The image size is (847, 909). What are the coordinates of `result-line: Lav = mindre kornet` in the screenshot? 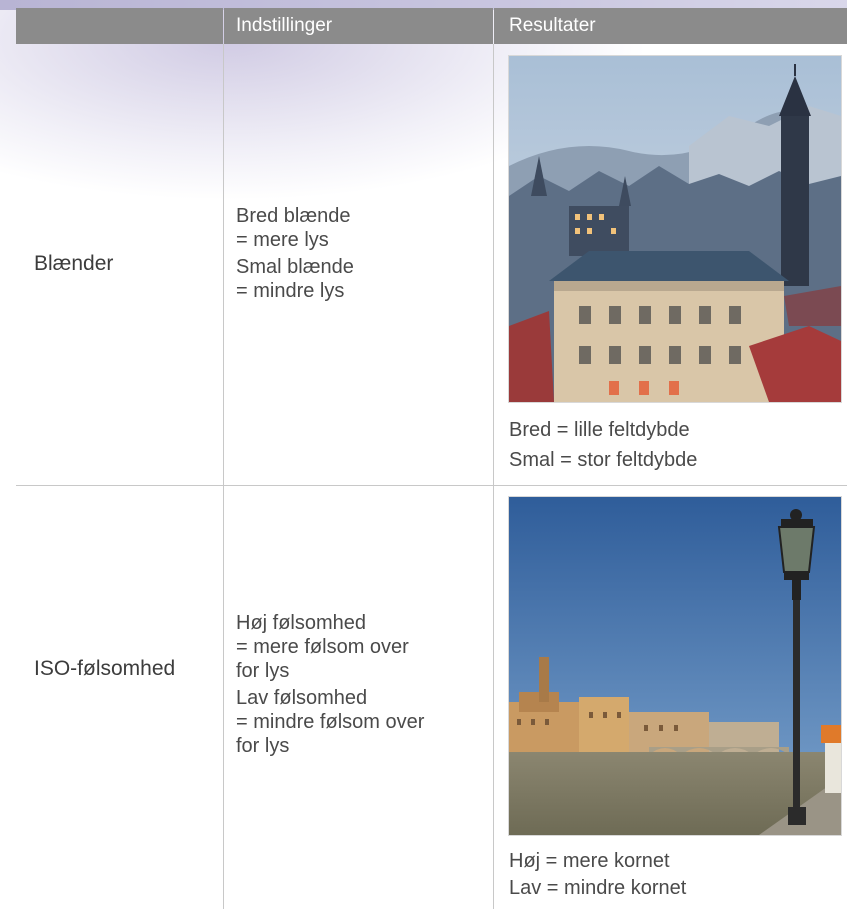 It's located at (598, 888).